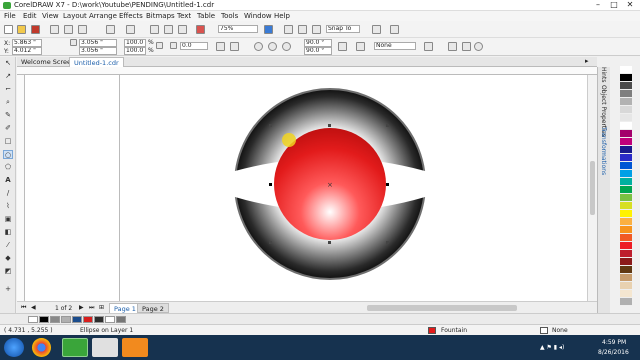 The image size is (640, 360). Describe the element at coordinates (302, 29) in the screenshot. I see `grid-icon` at that location.